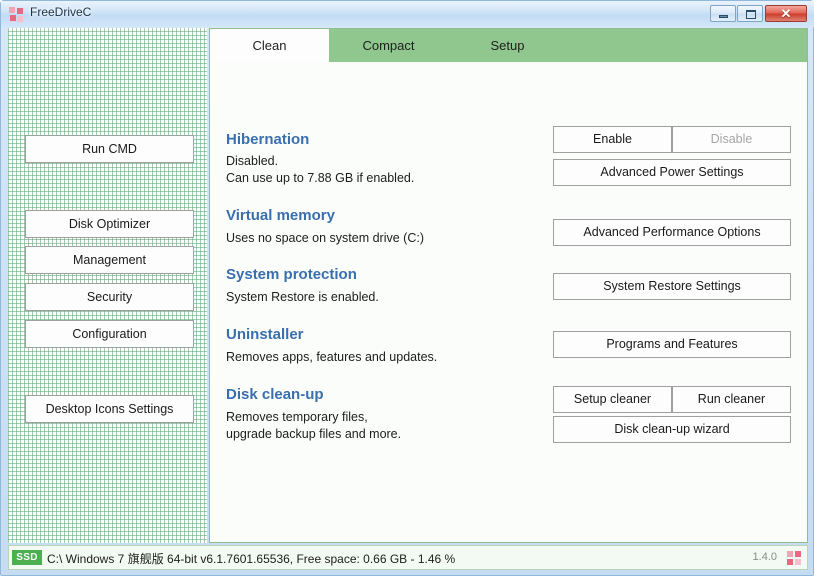 This screenshot has height=576, width=814. What do you see at coordinates (109, 409) in the screenshot?
I see `sidebar-item-desktop-icons-settings: Desktop Icons Settings` at bounding box center [109, 409].